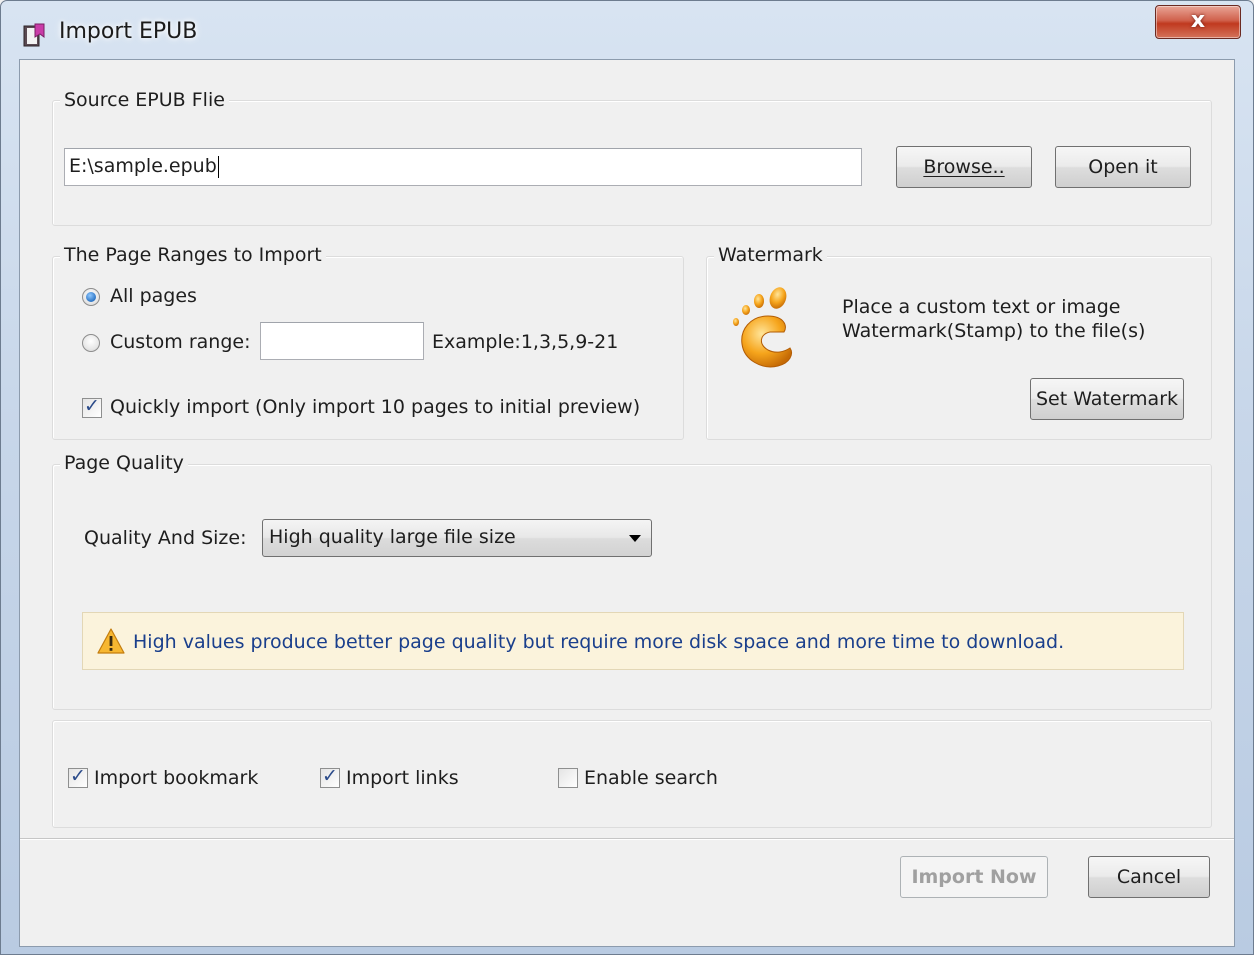  I want to click on close-button: x, so click(1198, 22).